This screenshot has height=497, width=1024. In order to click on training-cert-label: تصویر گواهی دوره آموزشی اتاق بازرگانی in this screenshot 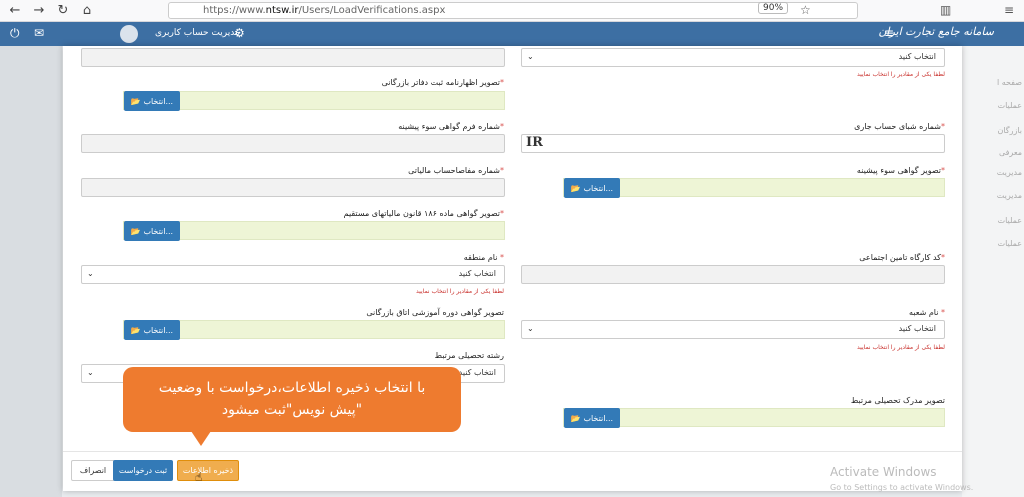, I will do `click(435, 312)`.